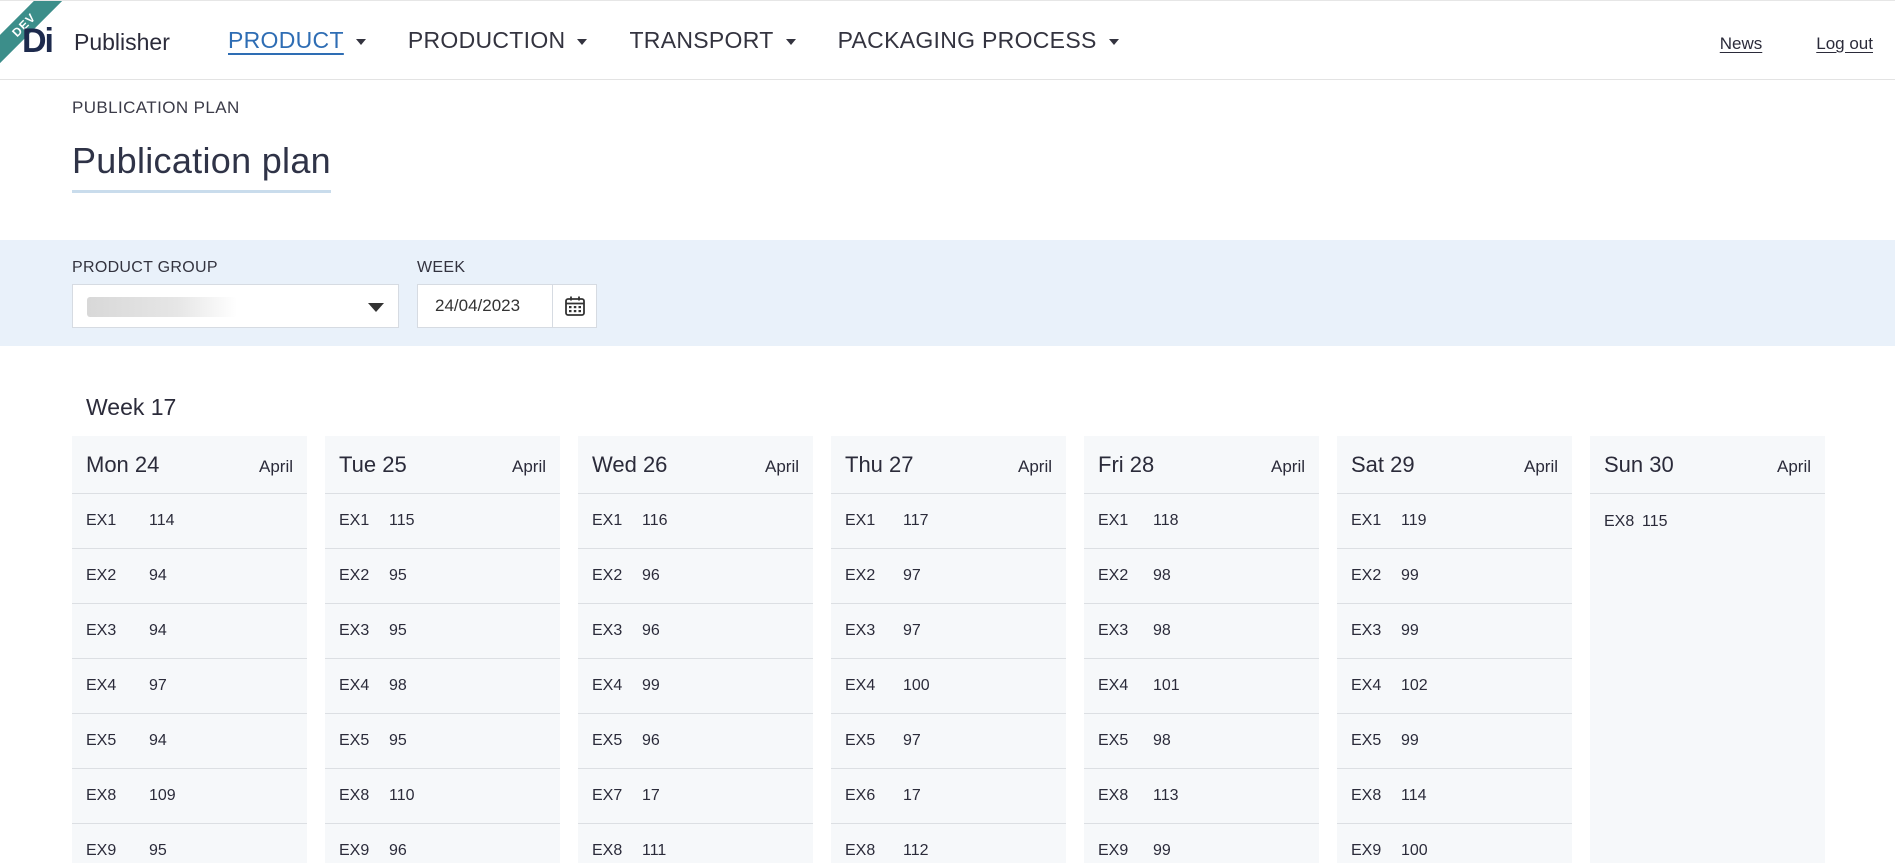  What do you see at coordinates (189, 741) in the screenshot?
I see `edition-row: EX5 94` at bounding box center [189, 741].